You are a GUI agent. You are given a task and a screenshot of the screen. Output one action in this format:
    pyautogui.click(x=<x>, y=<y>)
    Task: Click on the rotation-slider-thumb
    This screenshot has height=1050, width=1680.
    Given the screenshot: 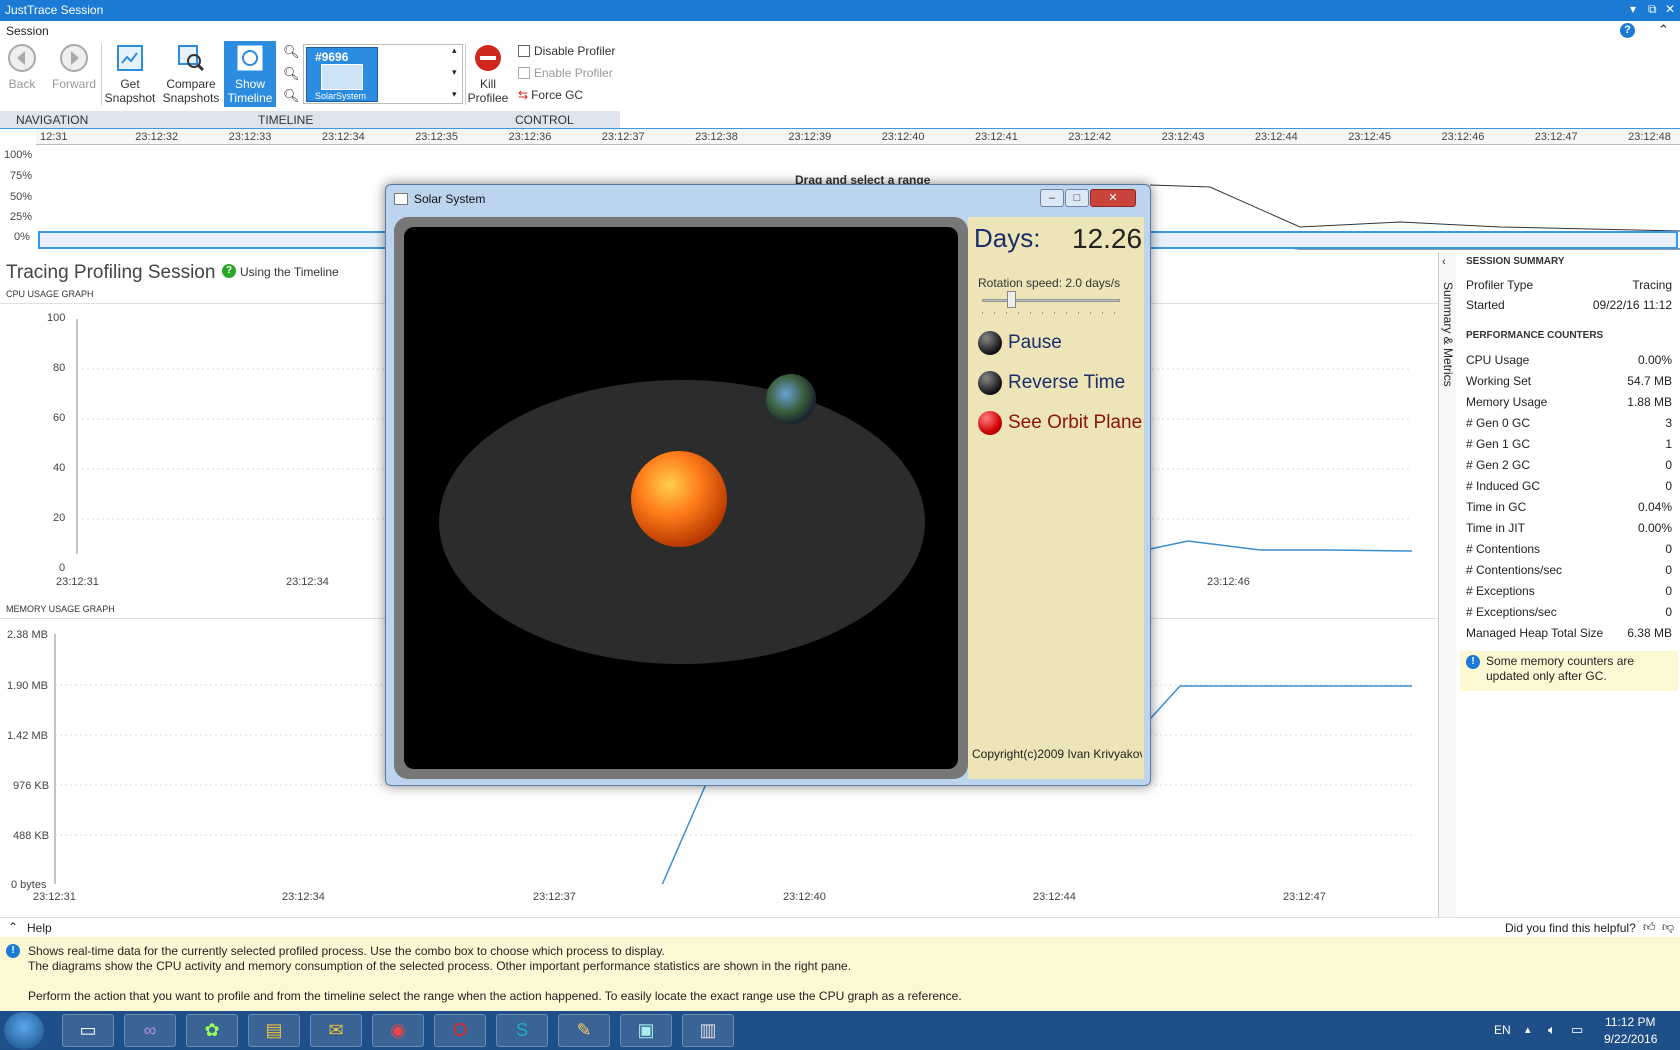 What is the action you would take?
    pyautogui.click(x=1011, y=299)
    